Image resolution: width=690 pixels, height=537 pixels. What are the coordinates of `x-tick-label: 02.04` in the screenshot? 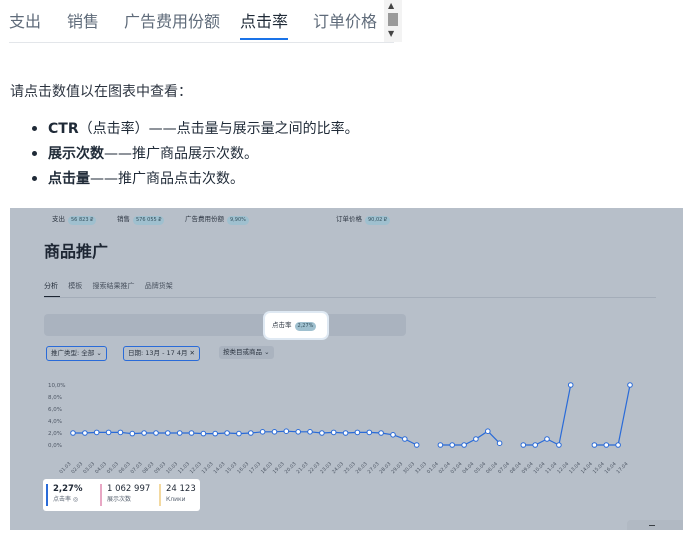 It's located at (445, 468).